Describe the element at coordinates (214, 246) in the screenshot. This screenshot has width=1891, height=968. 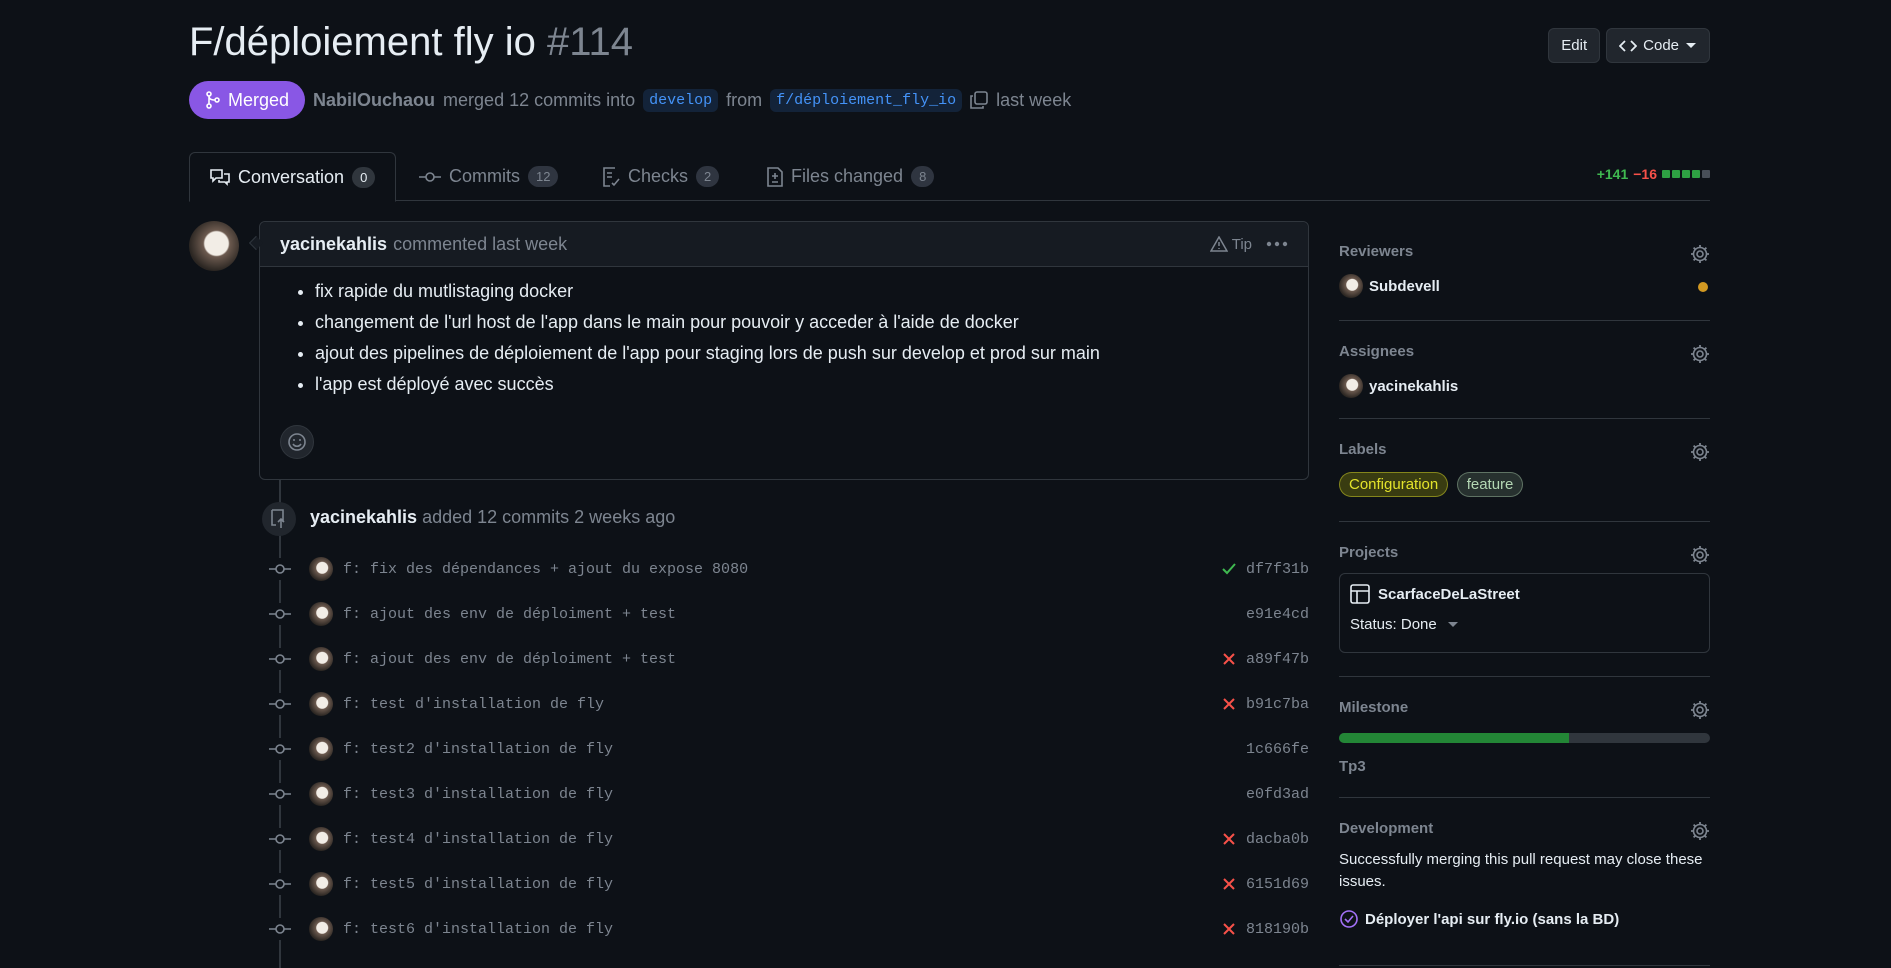
I see `comment-author-avatar` at that location.